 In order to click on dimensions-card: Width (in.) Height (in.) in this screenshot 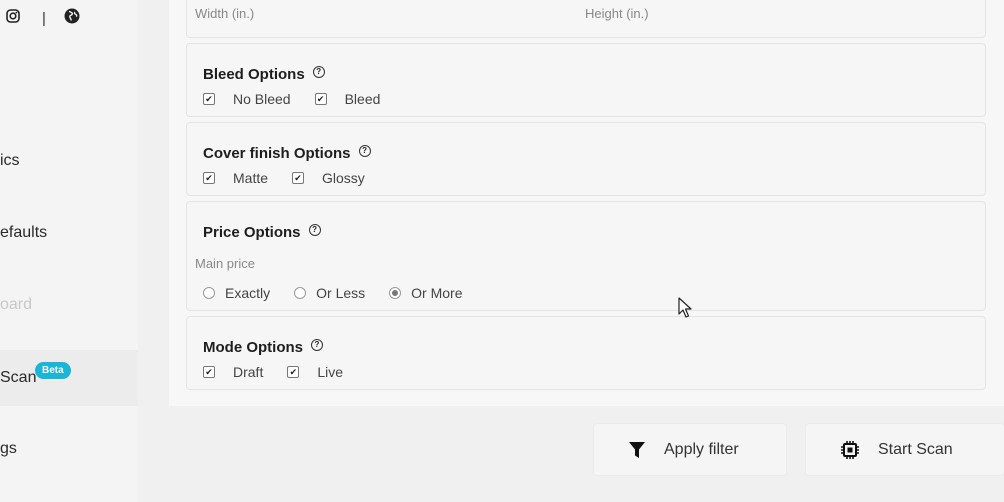, I will do `click(586, 19)`.